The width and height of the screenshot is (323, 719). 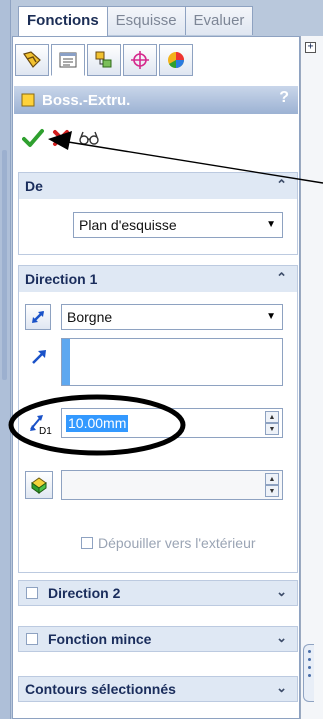 I want to click on dimxpert-tab, so click(x=140, y=60).